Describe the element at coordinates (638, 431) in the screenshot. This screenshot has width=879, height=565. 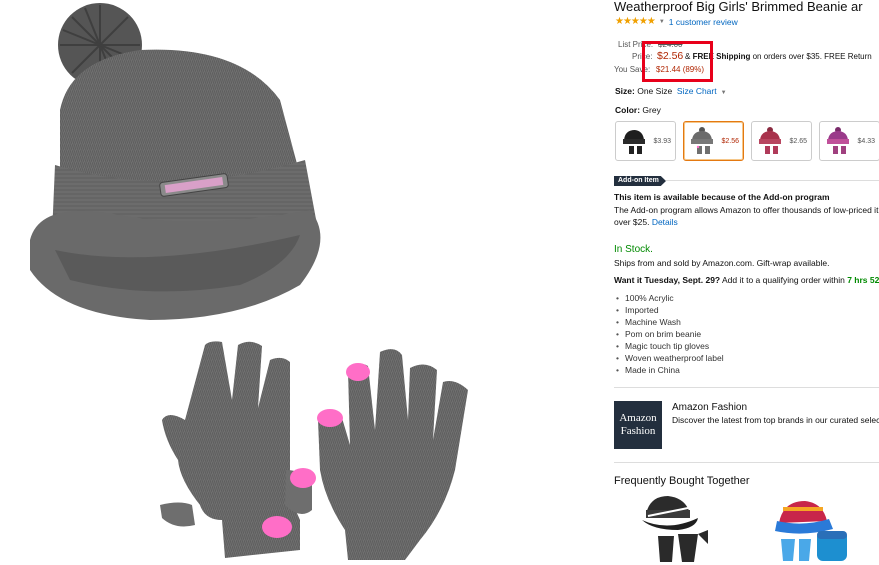
I see `logo-line2: Fashion` at that location.